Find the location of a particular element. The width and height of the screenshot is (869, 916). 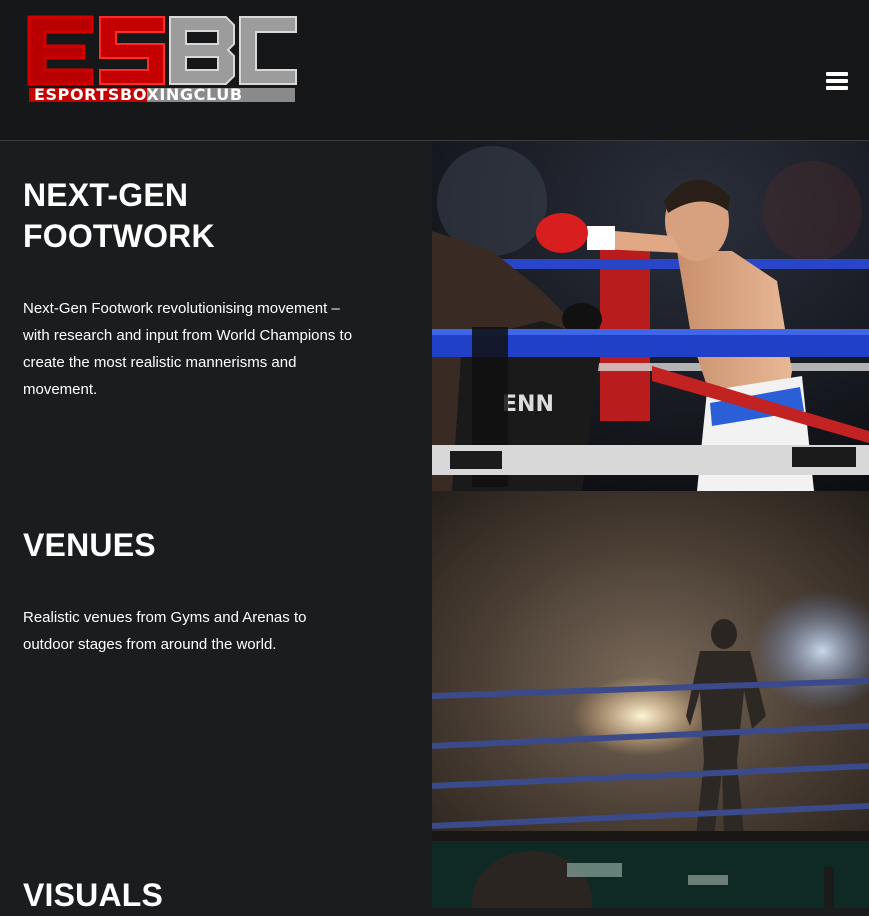

svg-text: ESPORTSBOXINGCLUB is located at coordinates (138, 94).